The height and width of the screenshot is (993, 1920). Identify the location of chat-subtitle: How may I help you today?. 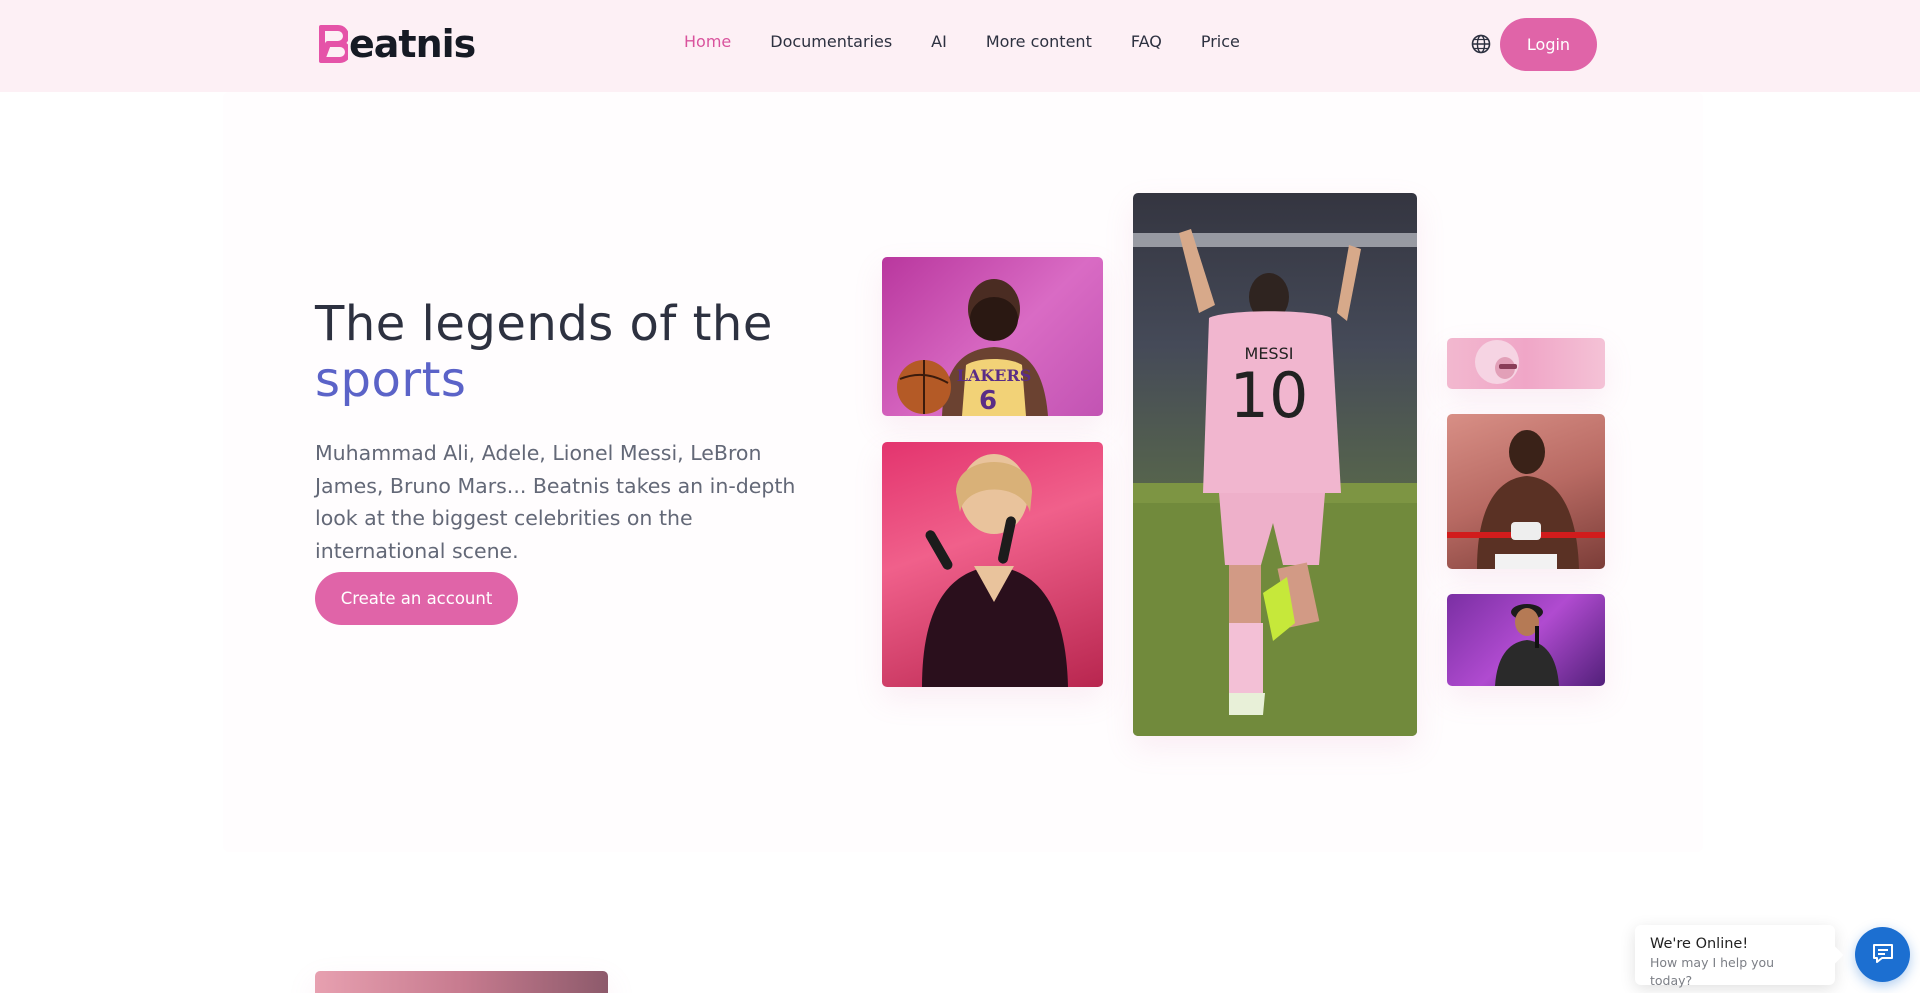
(1712, 971).